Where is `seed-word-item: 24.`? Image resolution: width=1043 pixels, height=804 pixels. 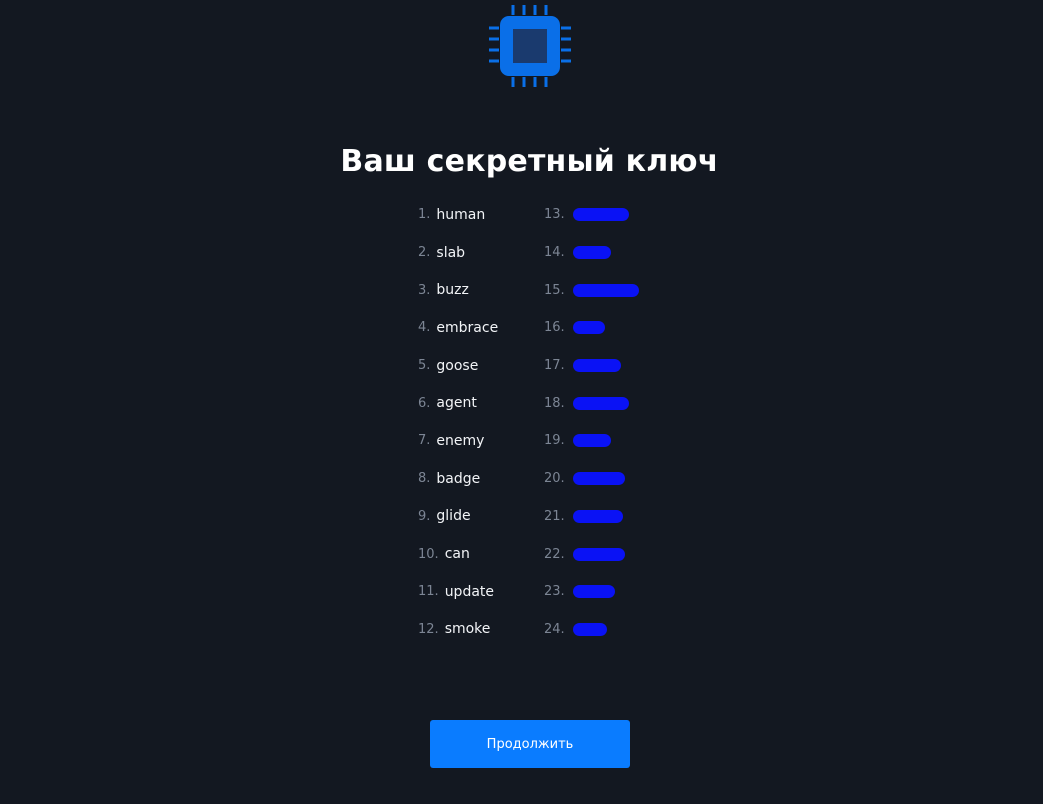
seed-word-item: 24. is located at coordinates (591, 630).